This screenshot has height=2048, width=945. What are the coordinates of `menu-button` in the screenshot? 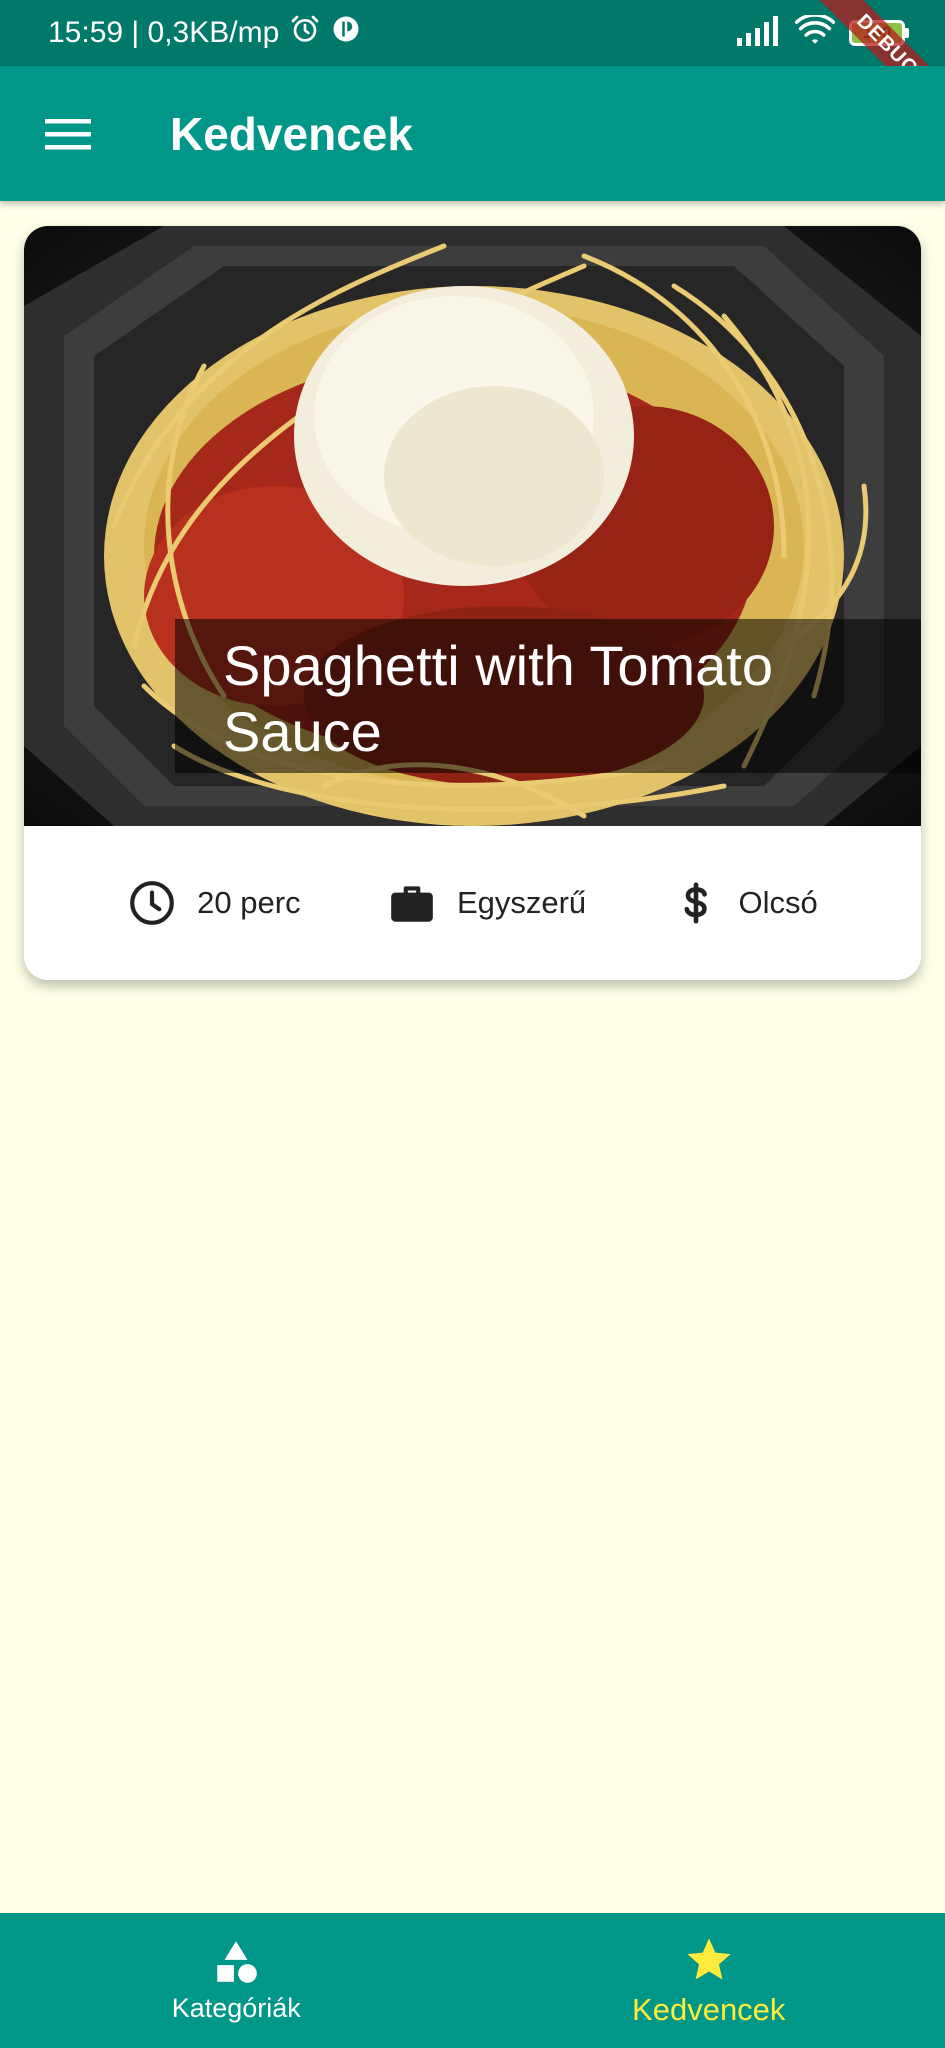 It's located at (68, 134).